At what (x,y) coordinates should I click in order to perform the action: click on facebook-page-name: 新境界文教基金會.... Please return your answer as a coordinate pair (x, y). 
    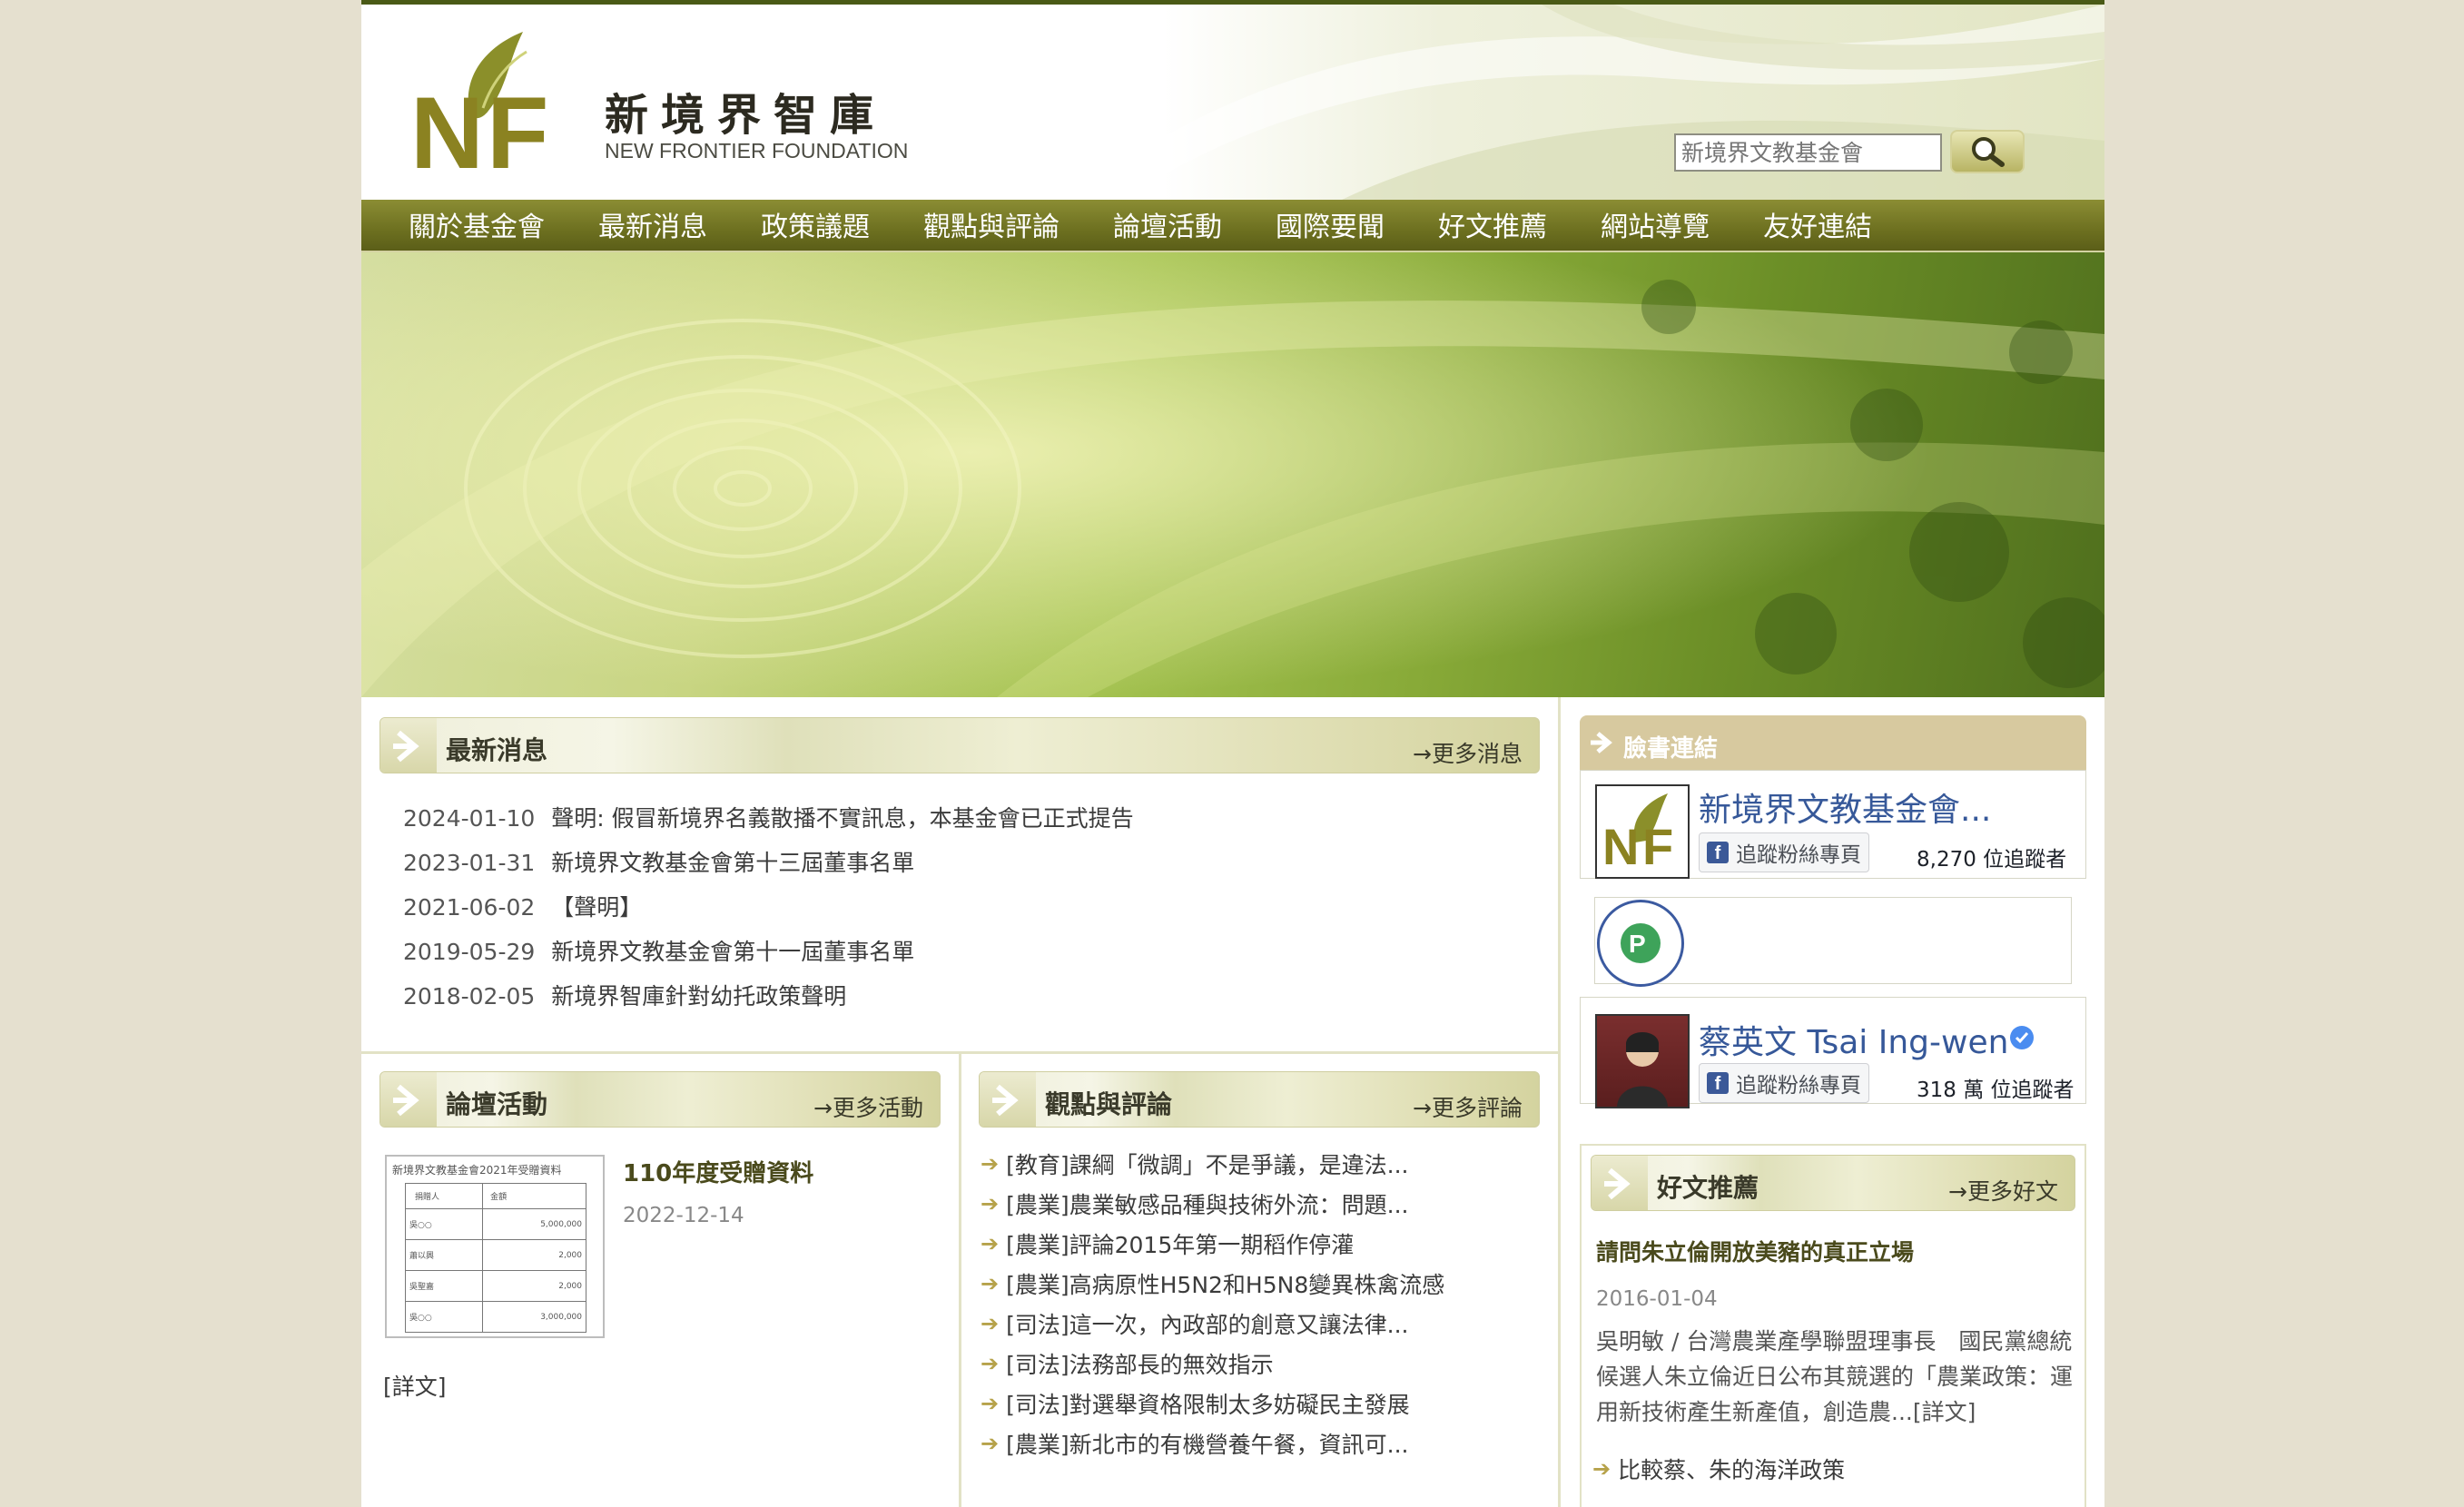
    Looking at the image, I should click on (1845, 807).